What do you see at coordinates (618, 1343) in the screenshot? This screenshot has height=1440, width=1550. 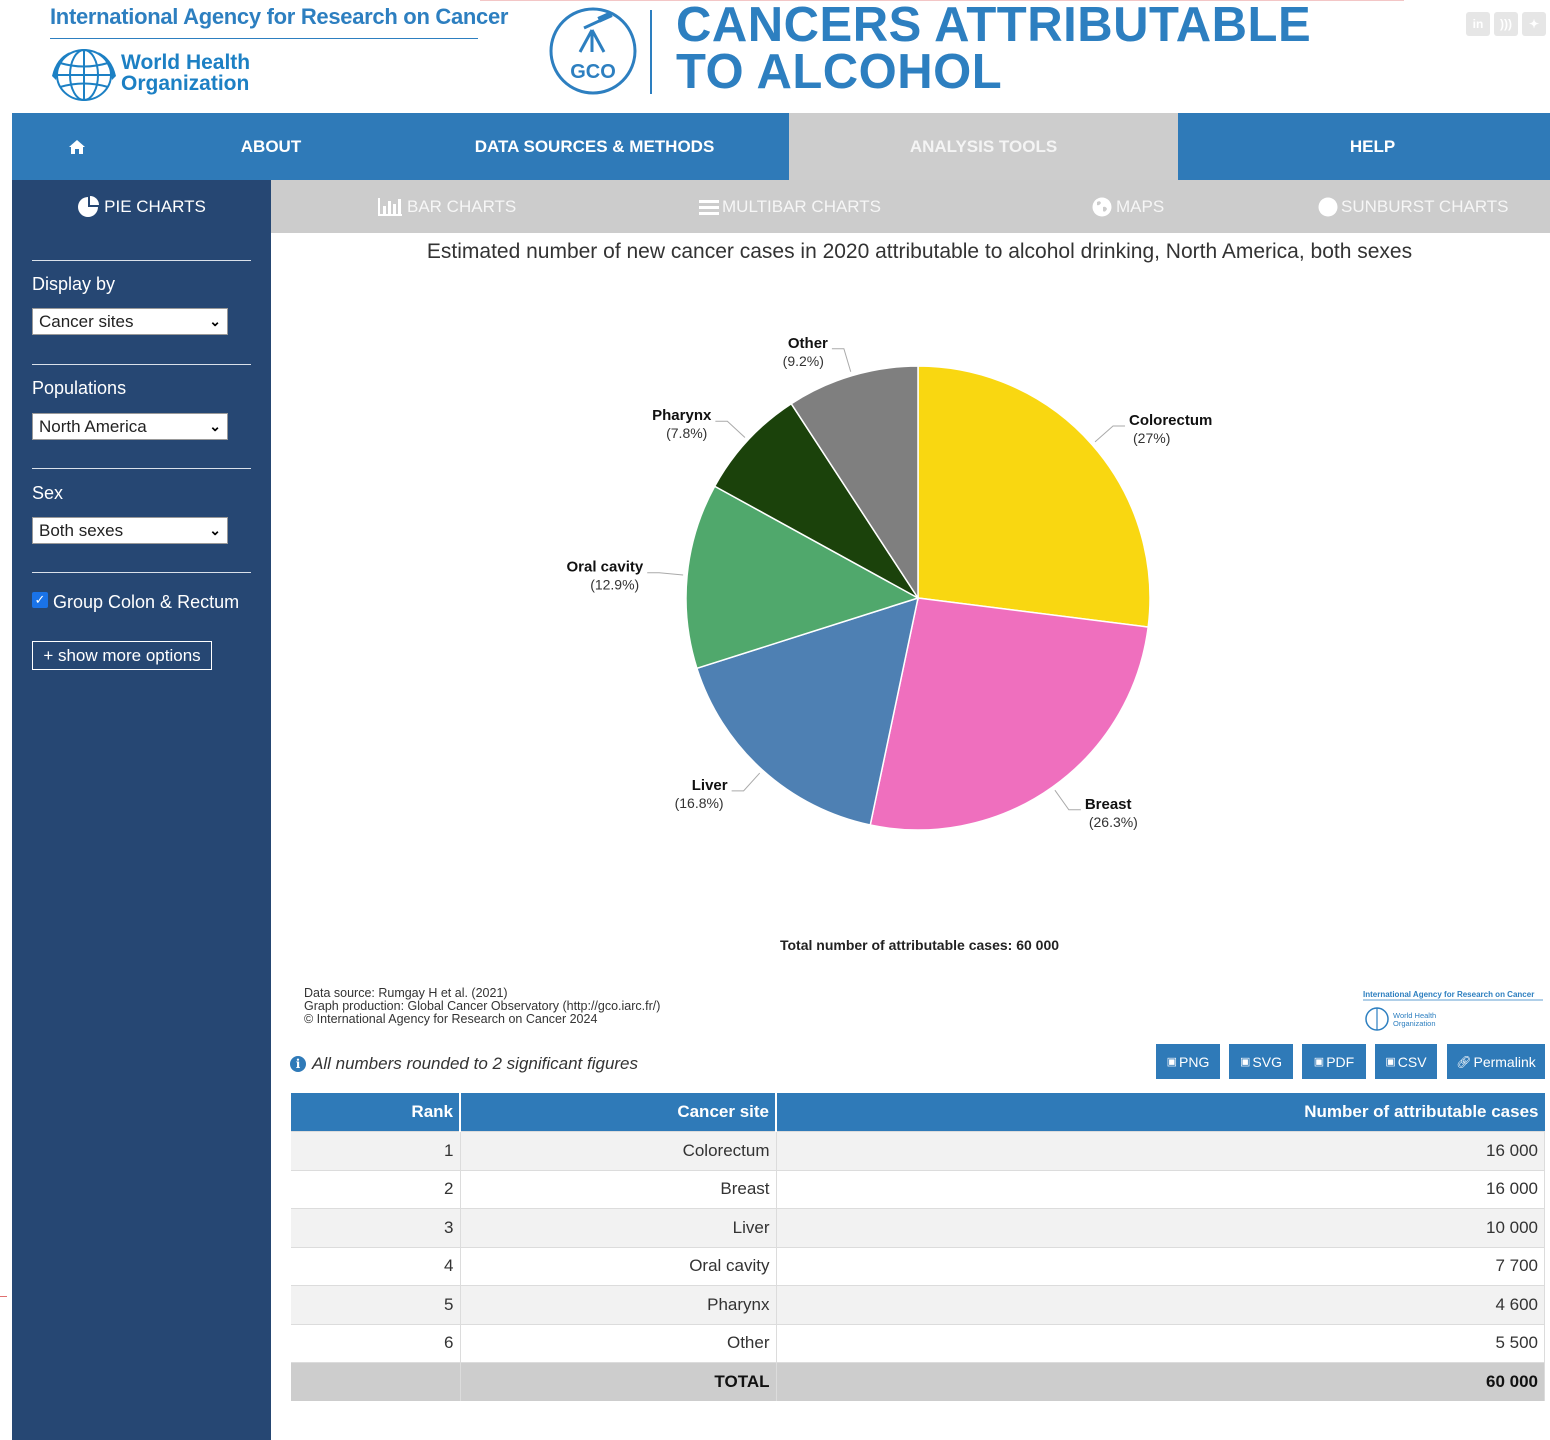 I see `cell-cancer-site: Other` at bounding box center [618, 1343].